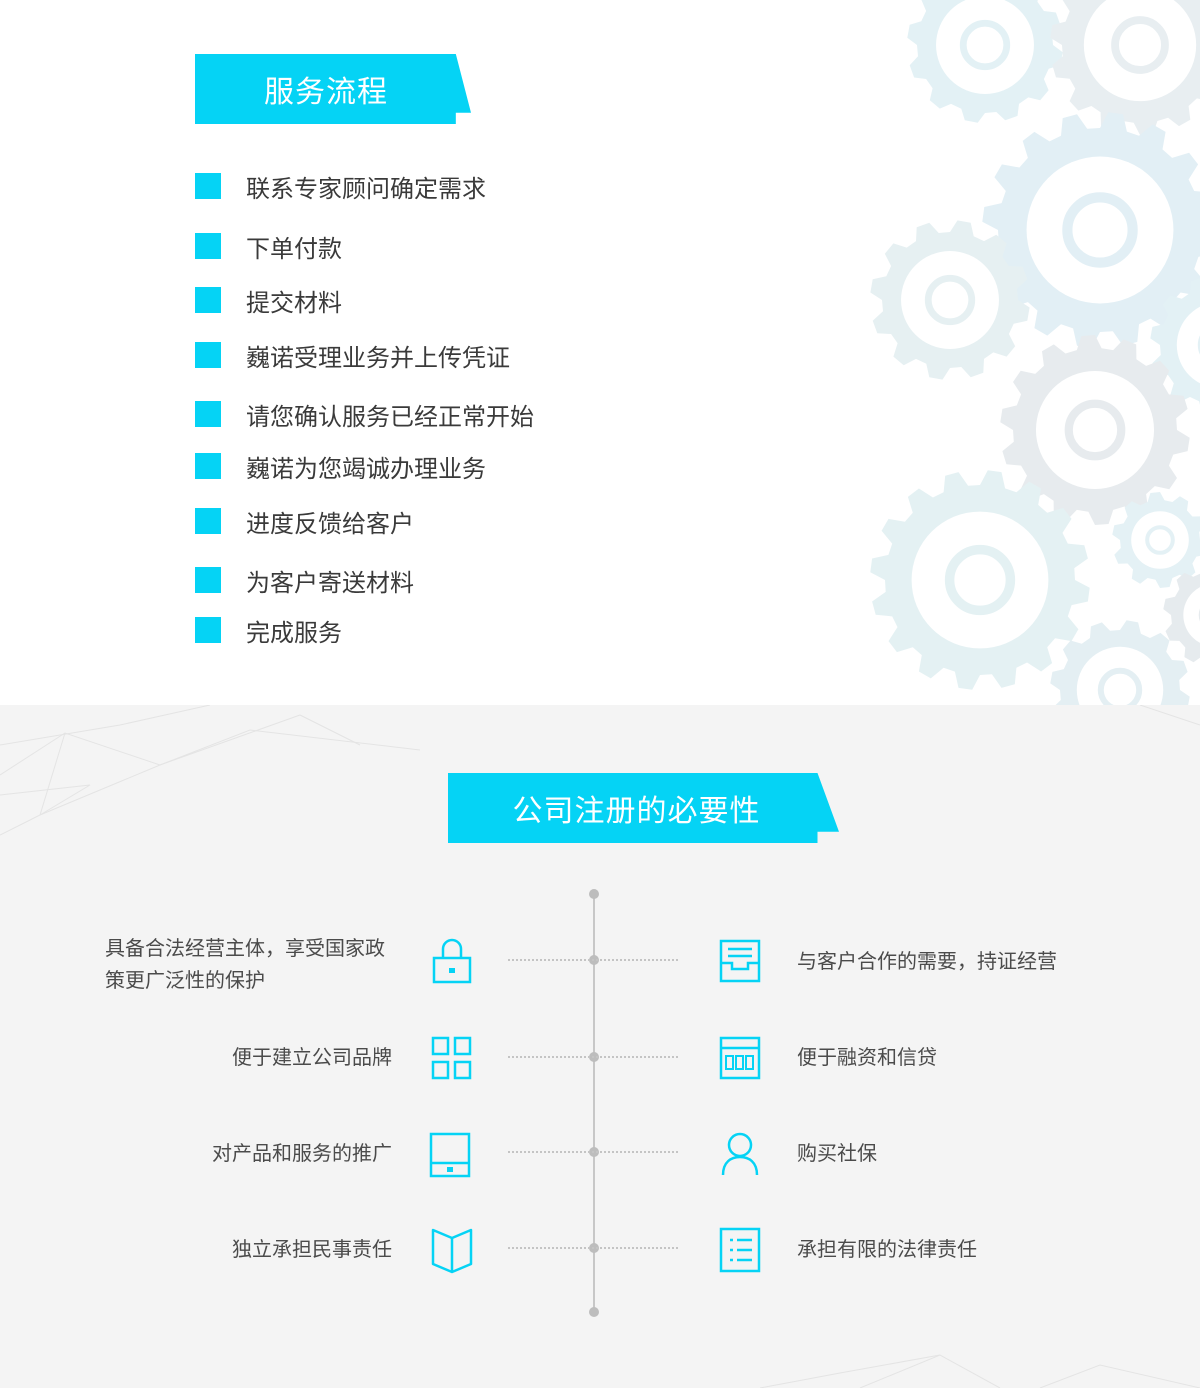 The image size is (1200, 1388). I want to click on necessity-right-item-2: 便于融资和信贷, so click(867, 1057).